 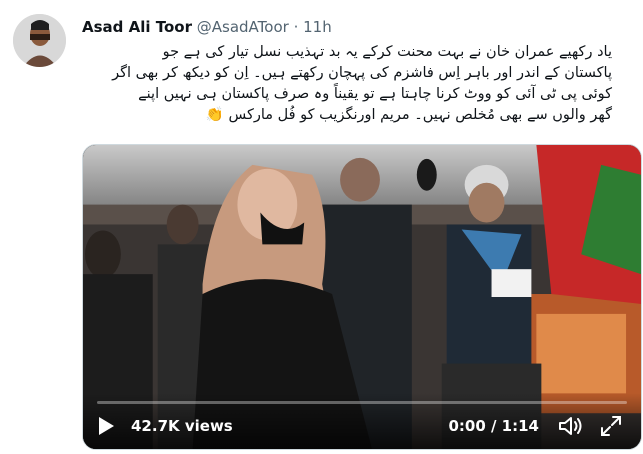 I want to click on view-count: 42.7K views, so click(x=182, y=426).